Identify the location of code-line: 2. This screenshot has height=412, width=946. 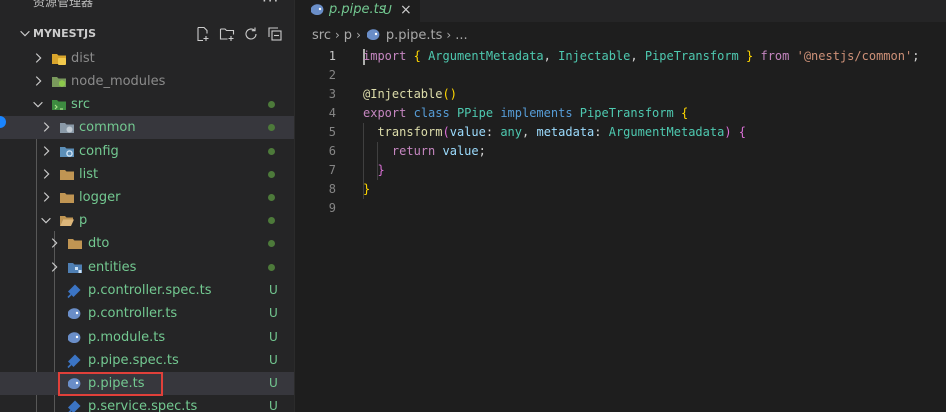
(620, 75).